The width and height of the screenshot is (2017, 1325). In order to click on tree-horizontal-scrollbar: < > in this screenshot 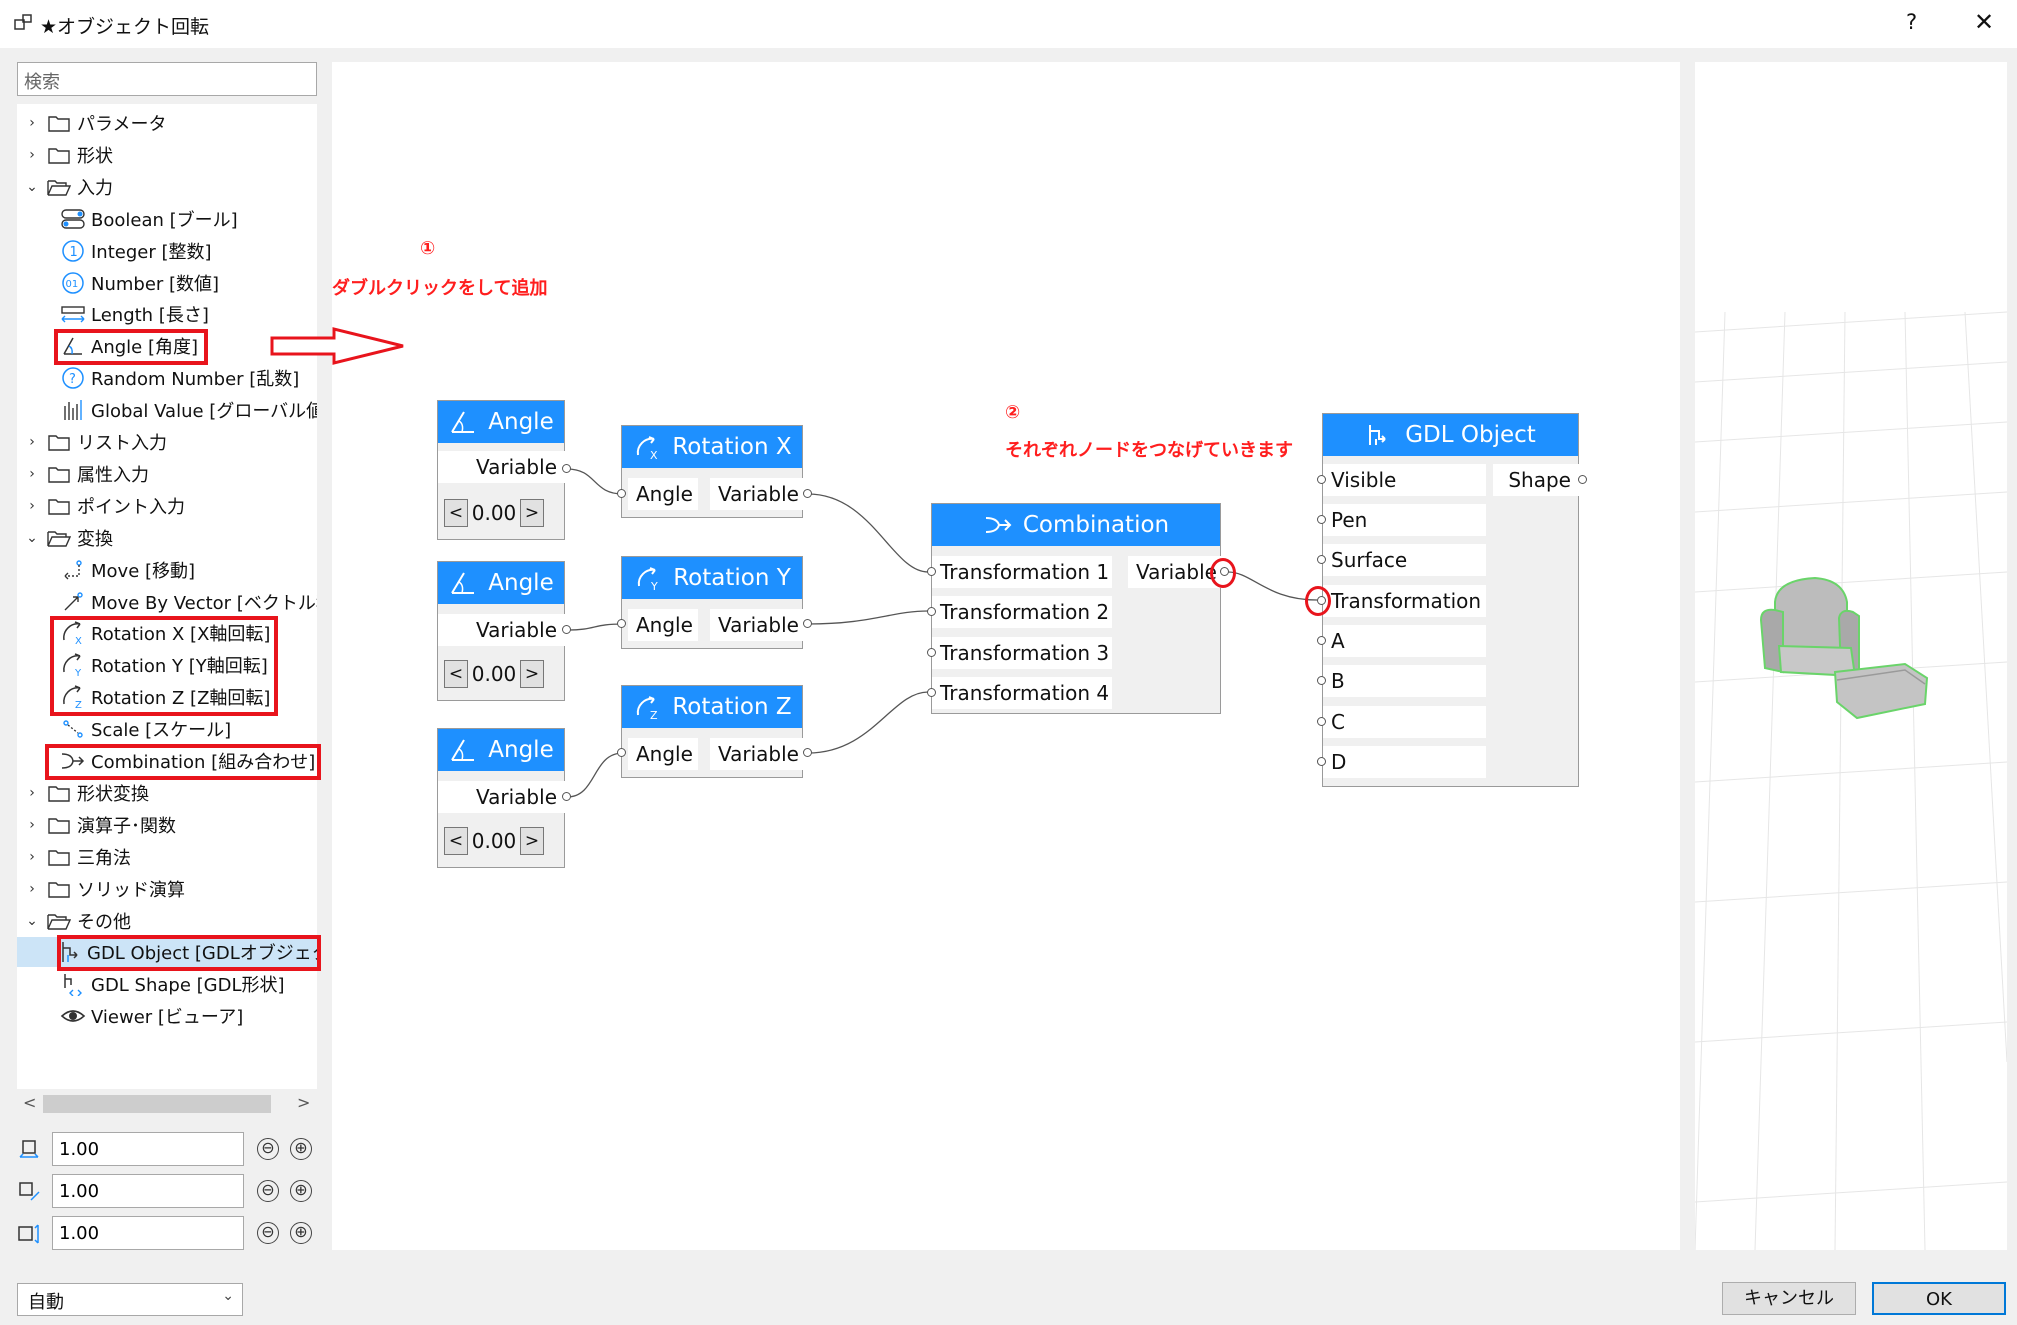, I will do `click(167, 1104)`.